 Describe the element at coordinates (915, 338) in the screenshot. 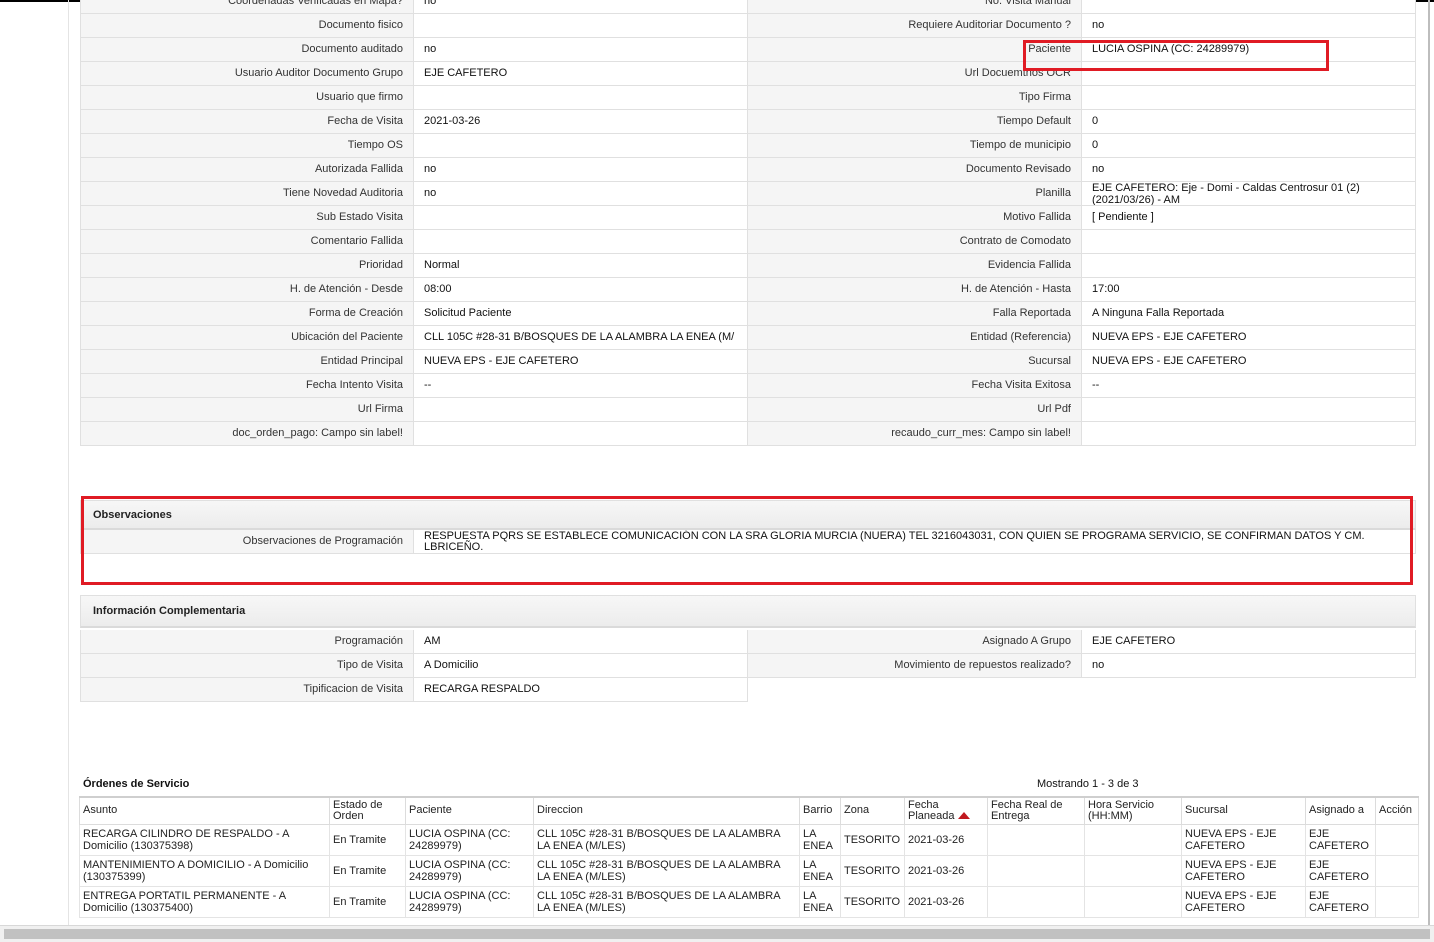

I see `field-label-entidad-referencia: Entidad (Referencia)` at that location.